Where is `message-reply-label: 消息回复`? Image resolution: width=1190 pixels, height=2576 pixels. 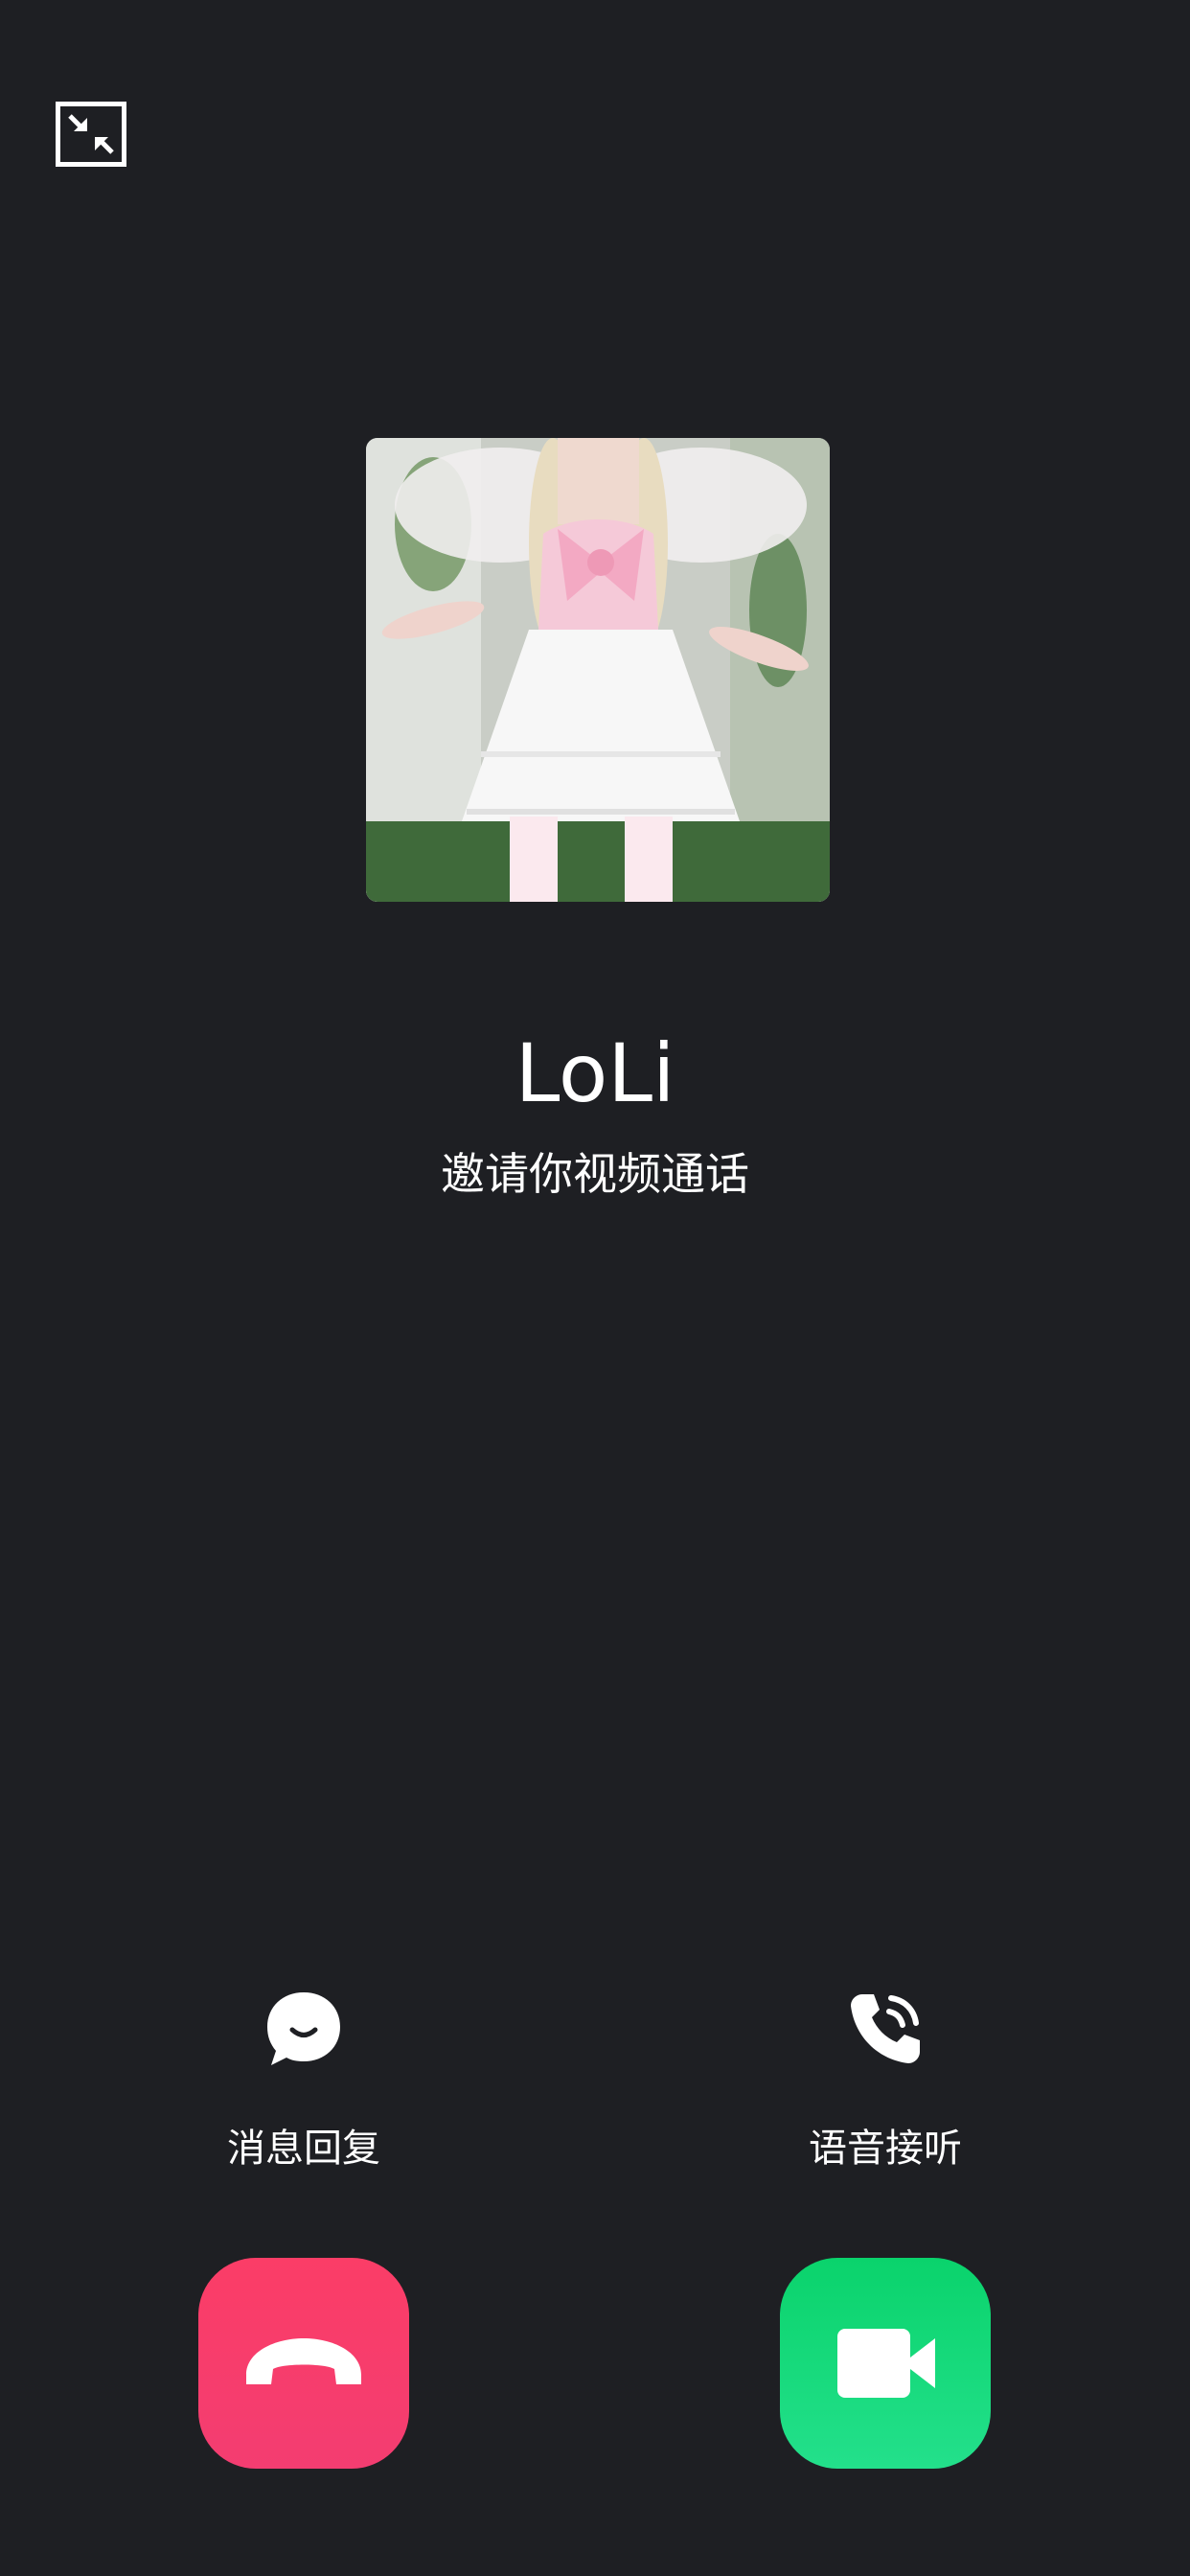
message-reply-label: 消息回复 is located at coordinates (303, 2149).